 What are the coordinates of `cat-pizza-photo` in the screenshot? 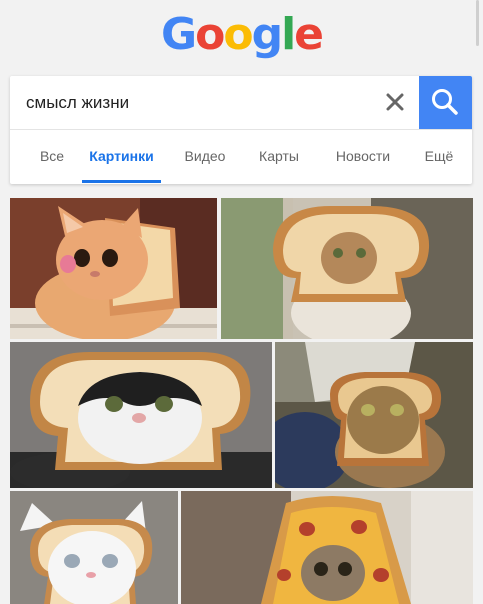 It's located at (327, 547).